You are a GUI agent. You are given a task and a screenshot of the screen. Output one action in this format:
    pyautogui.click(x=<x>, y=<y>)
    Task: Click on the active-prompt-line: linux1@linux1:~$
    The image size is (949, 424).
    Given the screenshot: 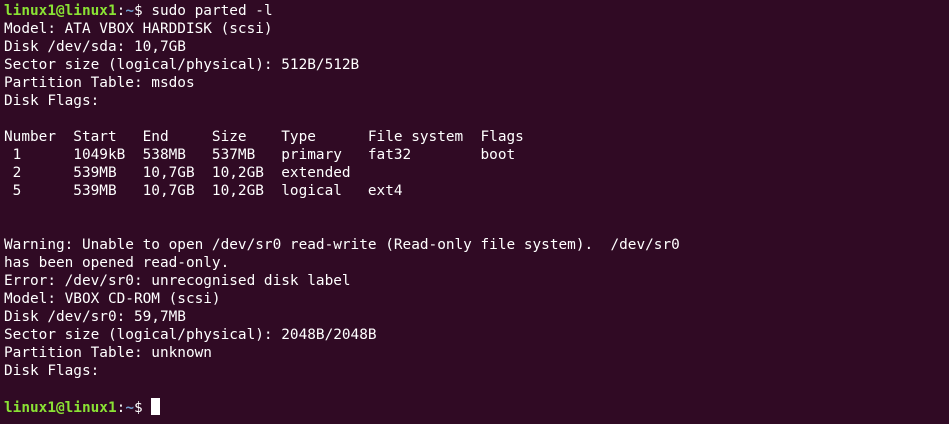 What is the action you would take?
    pyautogui.click(x=476, y=407)
    